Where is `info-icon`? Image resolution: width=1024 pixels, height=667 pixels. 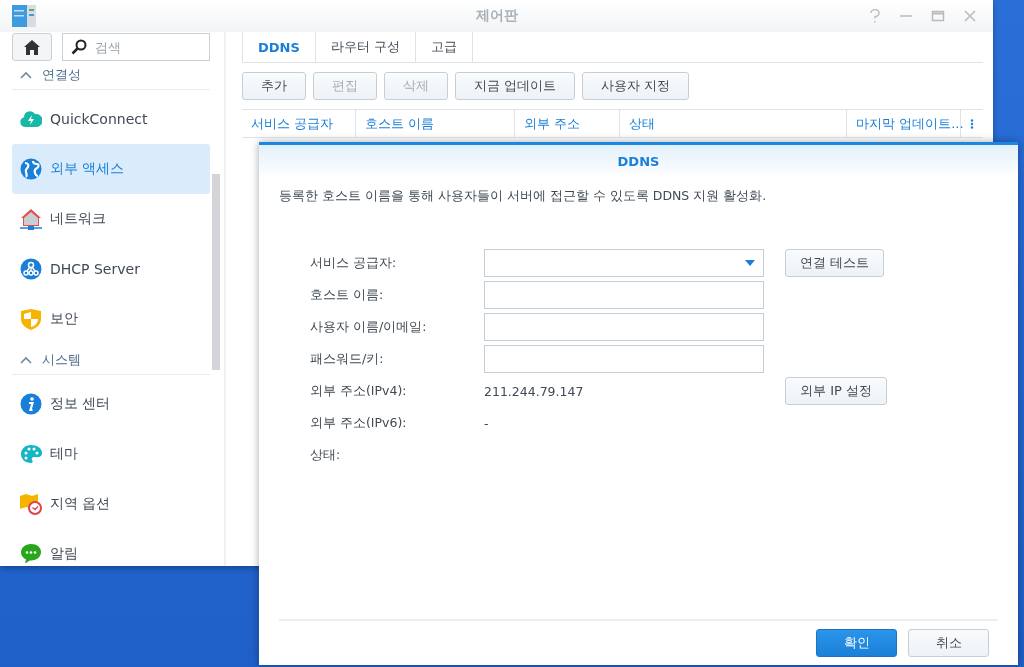 info-icon is located at coordinates (31, 404).